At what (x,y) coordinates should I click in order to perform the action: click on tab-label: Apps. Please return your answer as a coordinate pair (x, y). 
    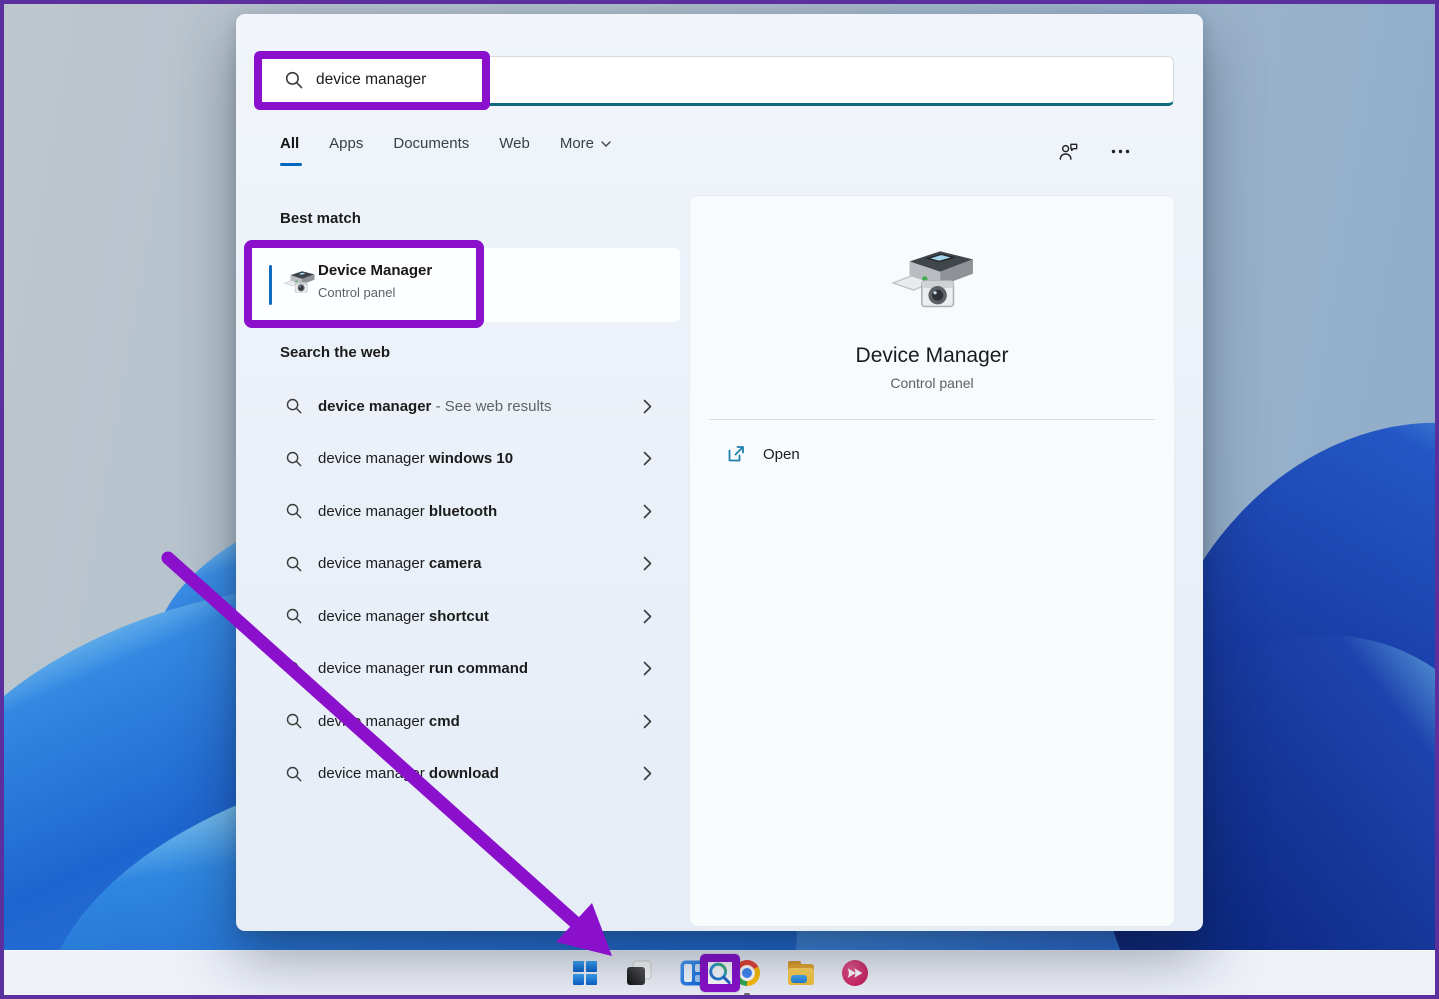
    Looking at the image, I should click on (346, 143).